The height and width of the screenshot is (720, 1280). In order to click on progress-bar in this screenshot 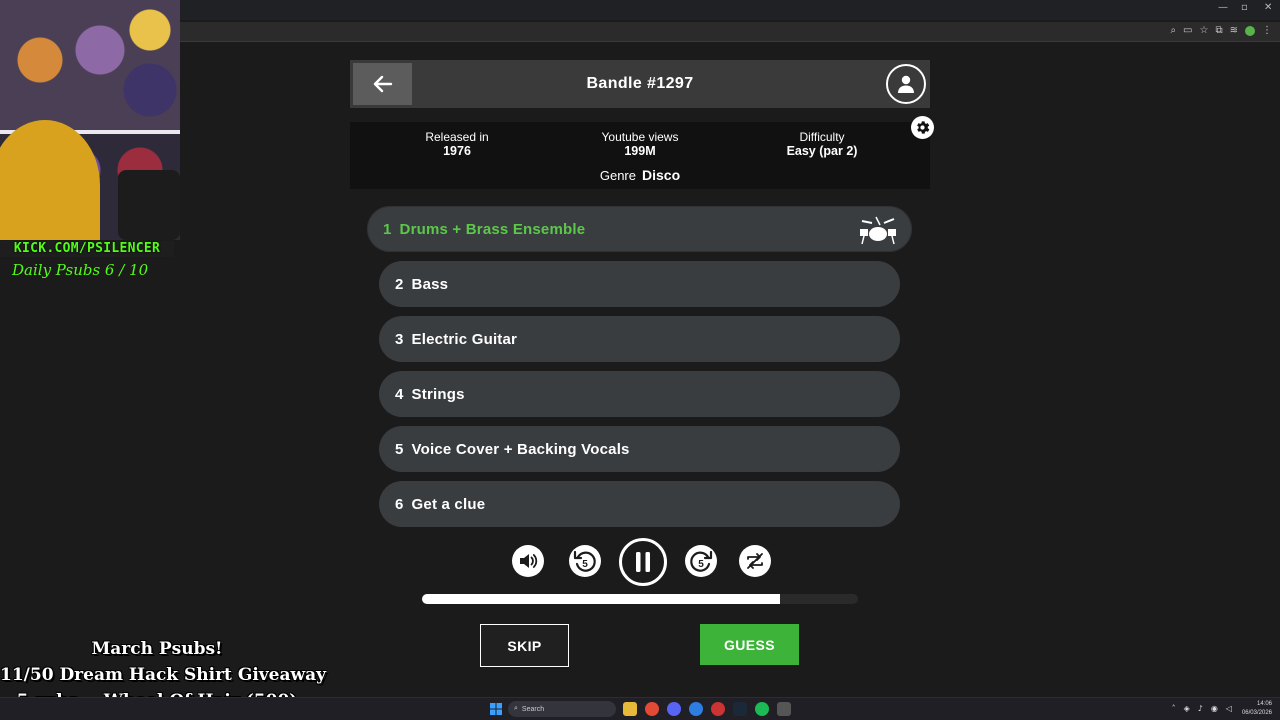, I will do `click(640, 599)`.